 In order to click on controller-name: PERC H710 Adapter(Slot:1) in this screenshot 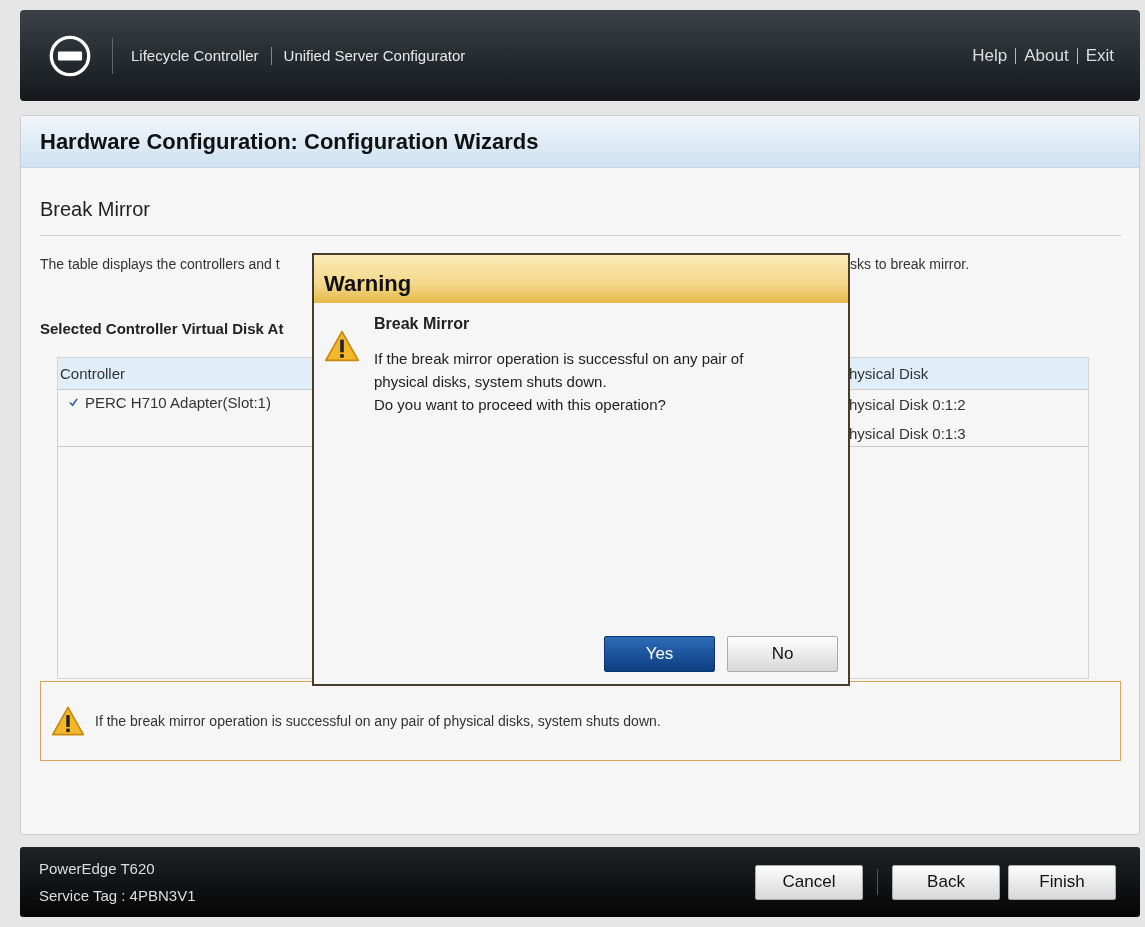, I will do `click(178, 402)`.